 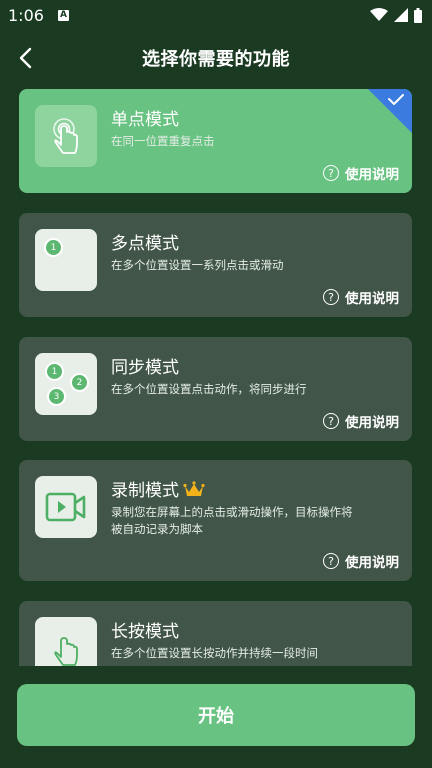 What do you see at coordinates (66, 651) in the screenshot?
I see `press-hand-icon` at bounding box center [66, 651].